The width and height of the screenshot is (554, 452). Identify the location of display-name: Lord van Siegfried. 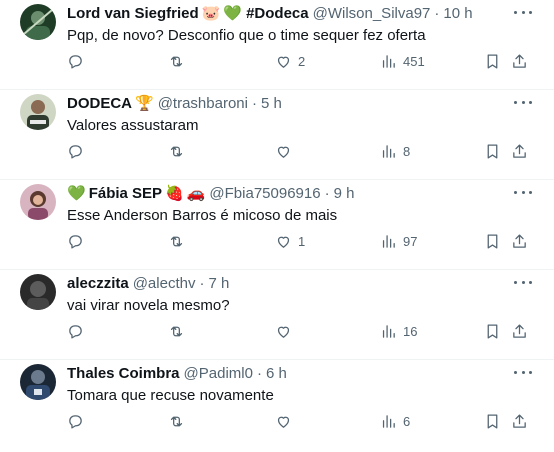
(133, 14).